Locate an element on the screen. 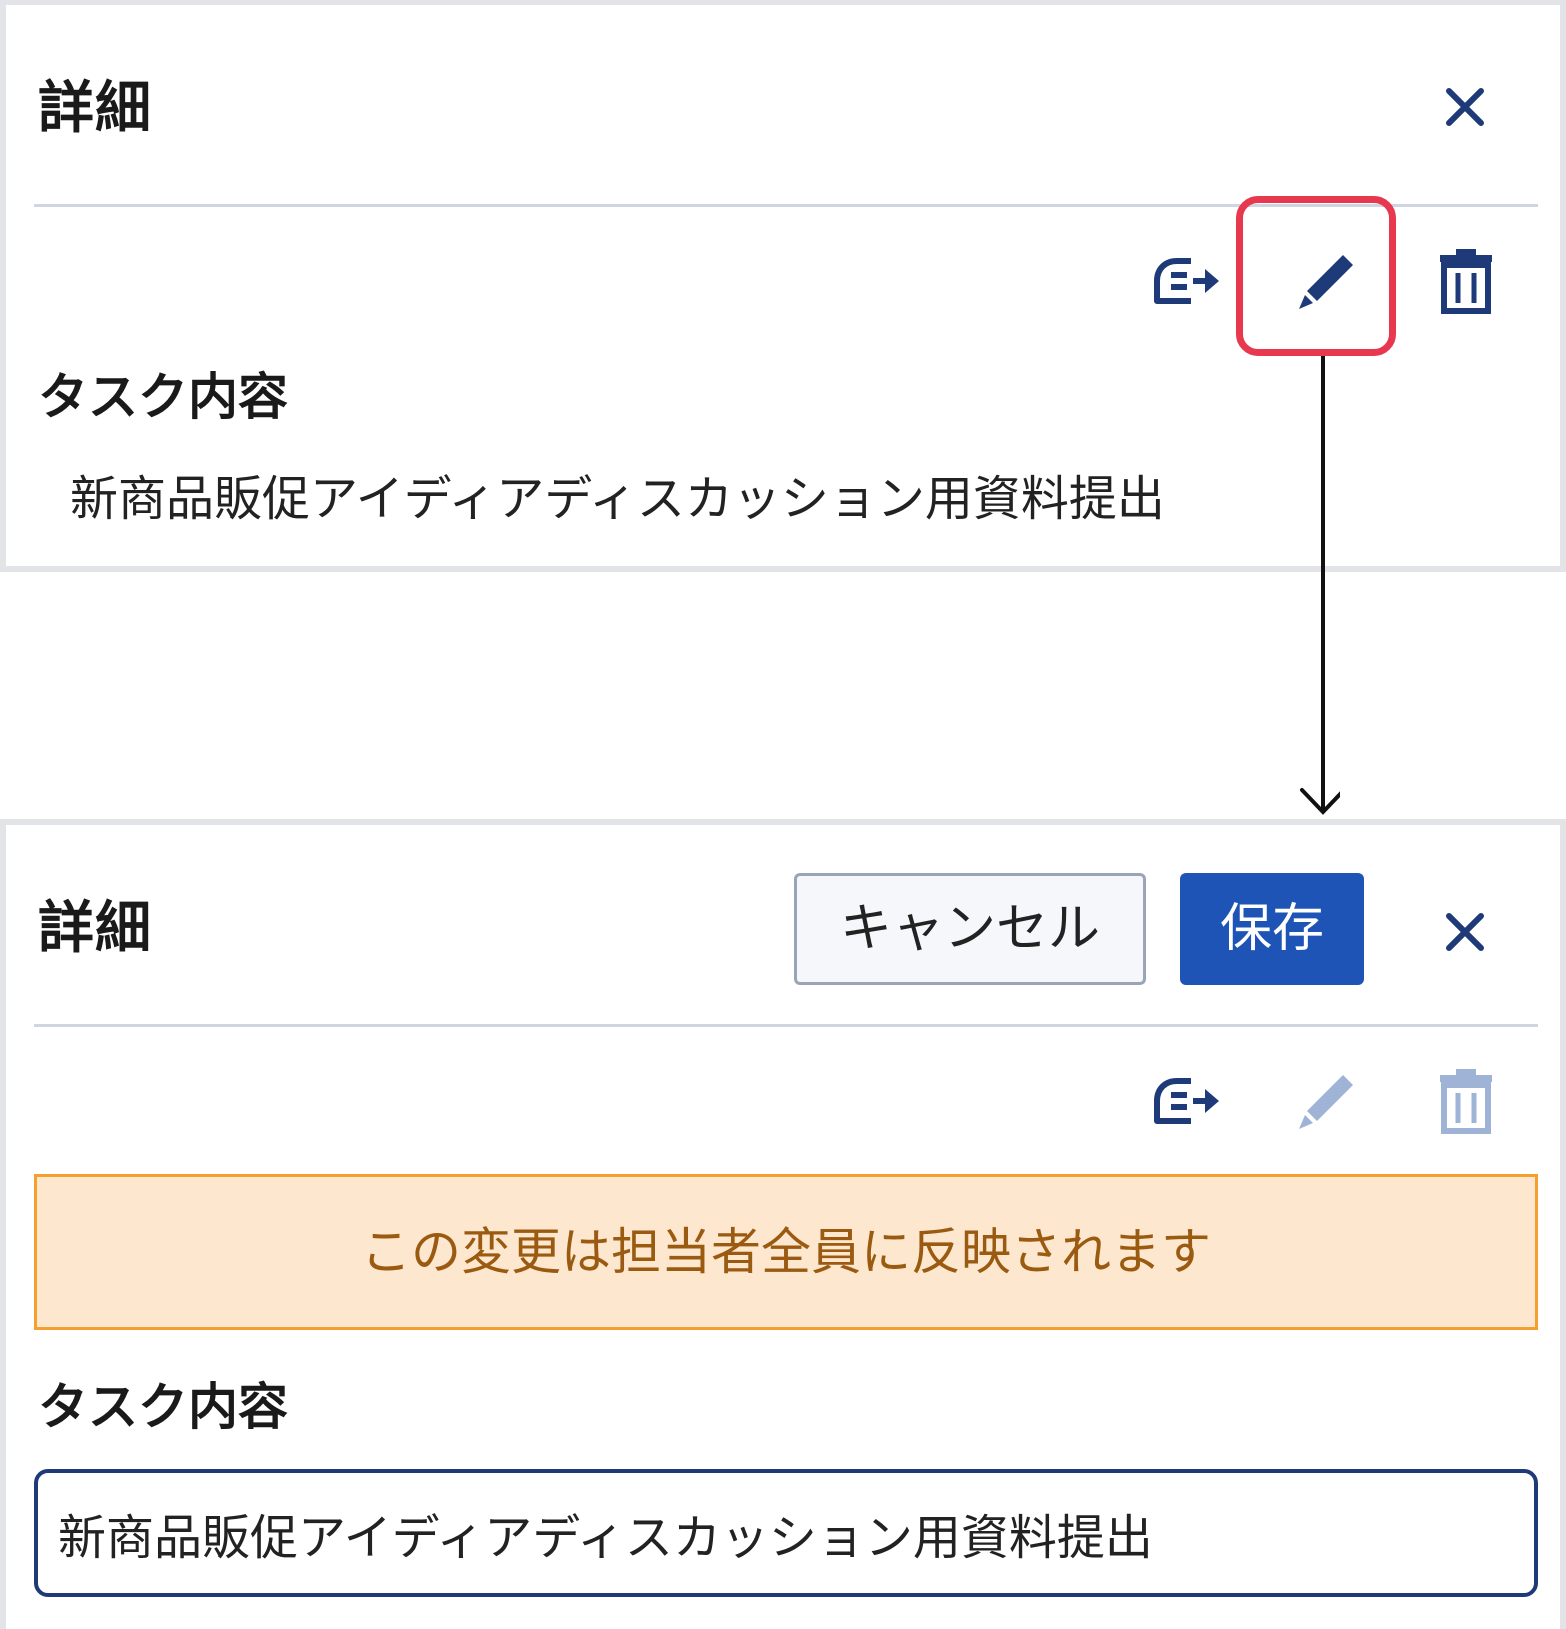 This screenshot has width=1566, height=1629. cancel-button: キャンセル is located at coordinates (970, 929).